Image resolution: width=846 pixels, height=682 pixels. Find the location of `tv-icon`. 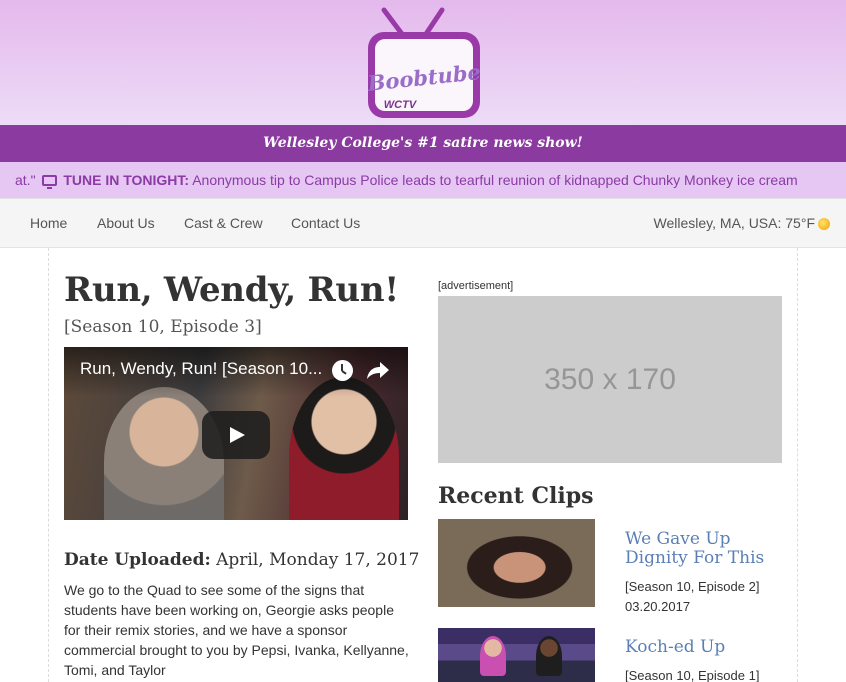

tv-icon is located at coordinates (50, 182).